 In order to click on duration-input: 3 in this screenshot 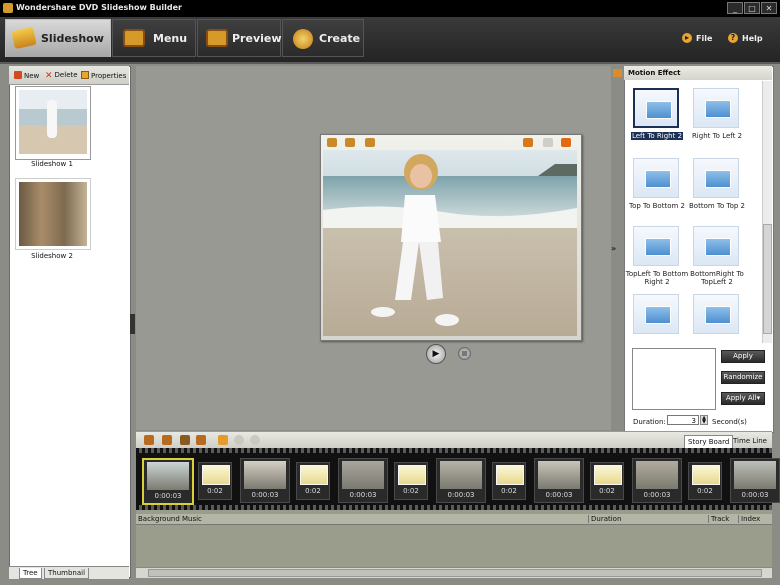, I will do `click(683, 420)`.